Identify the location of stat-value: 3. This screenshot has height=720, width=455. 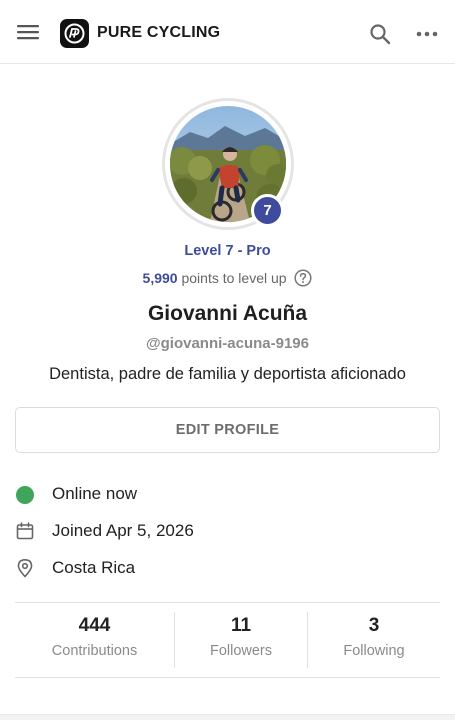
(374, 625).